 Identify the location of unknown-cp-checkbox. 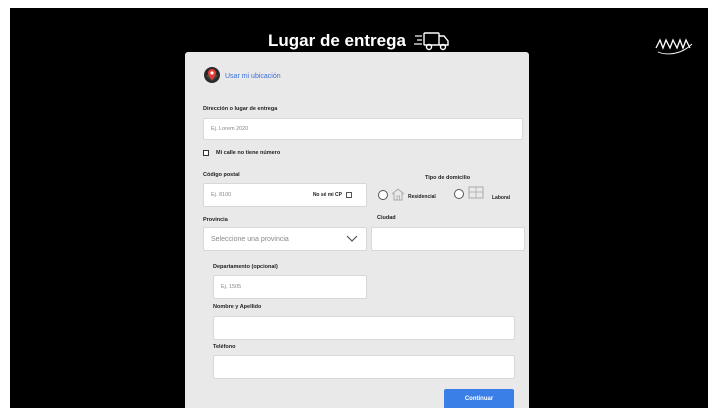
(349, 195).